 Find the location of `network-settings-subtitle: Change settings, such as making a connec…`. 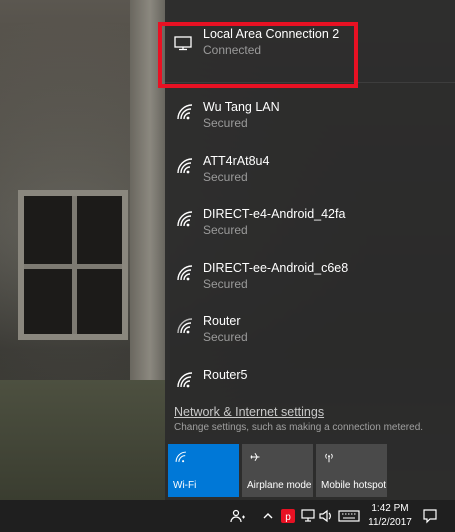

network-settings-subtitle: Change settings, such as making a connec… is located at coordinates (299, 427).